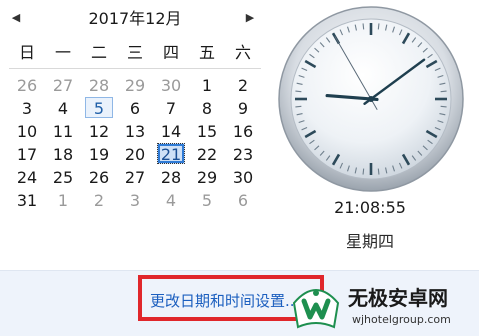 The height and width of the screenshot is (336, 479). Describe the element at coordinates (207, 176) in the screenshot. I see `calendar-day: 29` at that location.